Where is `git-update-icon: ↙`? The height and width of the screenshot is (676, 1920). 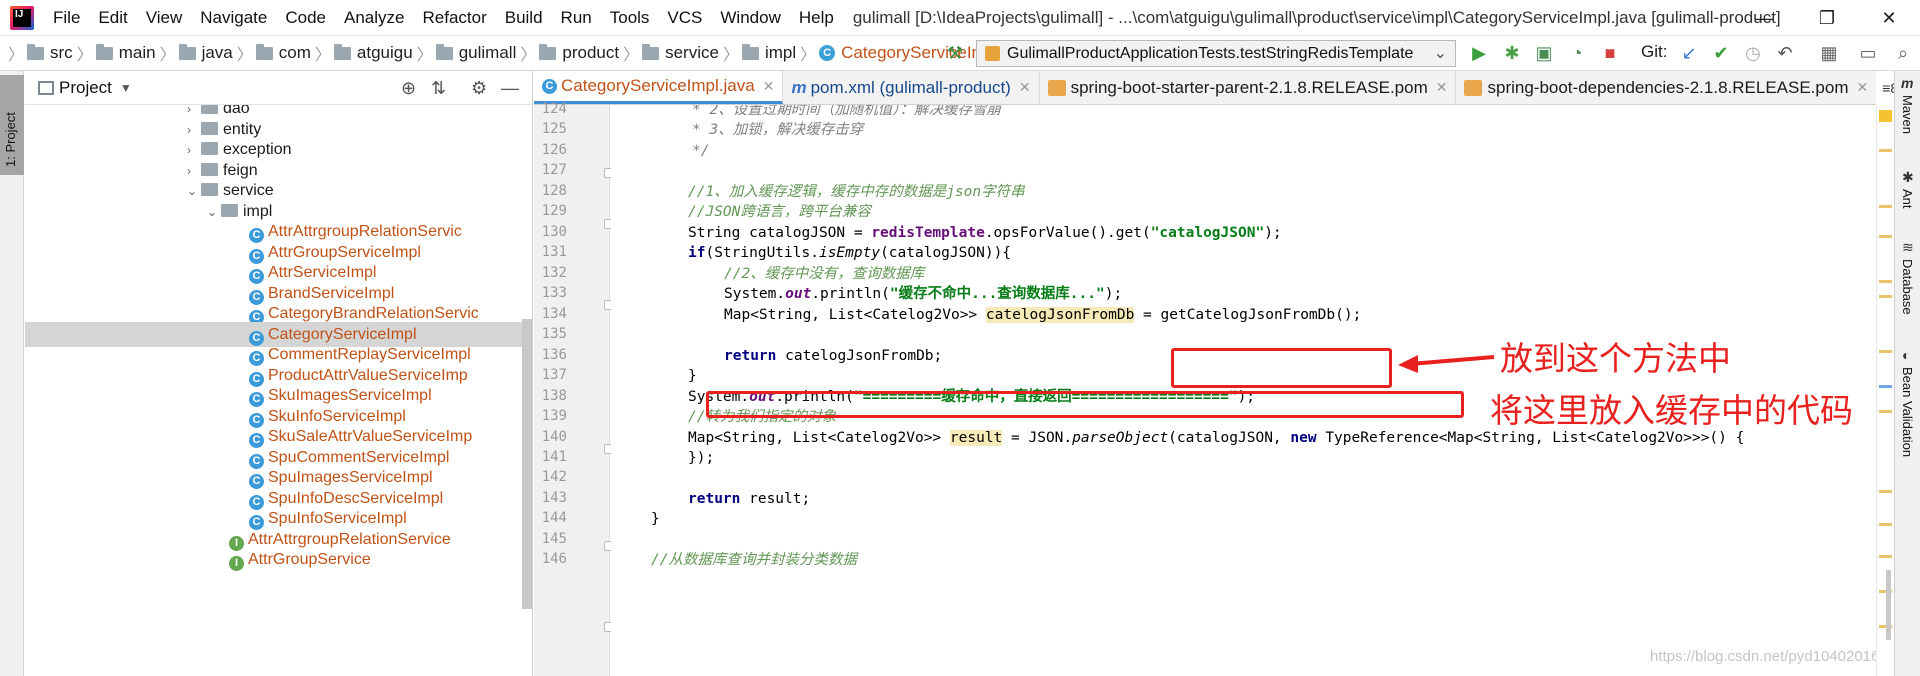
git-update-icon: ↙ is located at coordinates (1689, 53).